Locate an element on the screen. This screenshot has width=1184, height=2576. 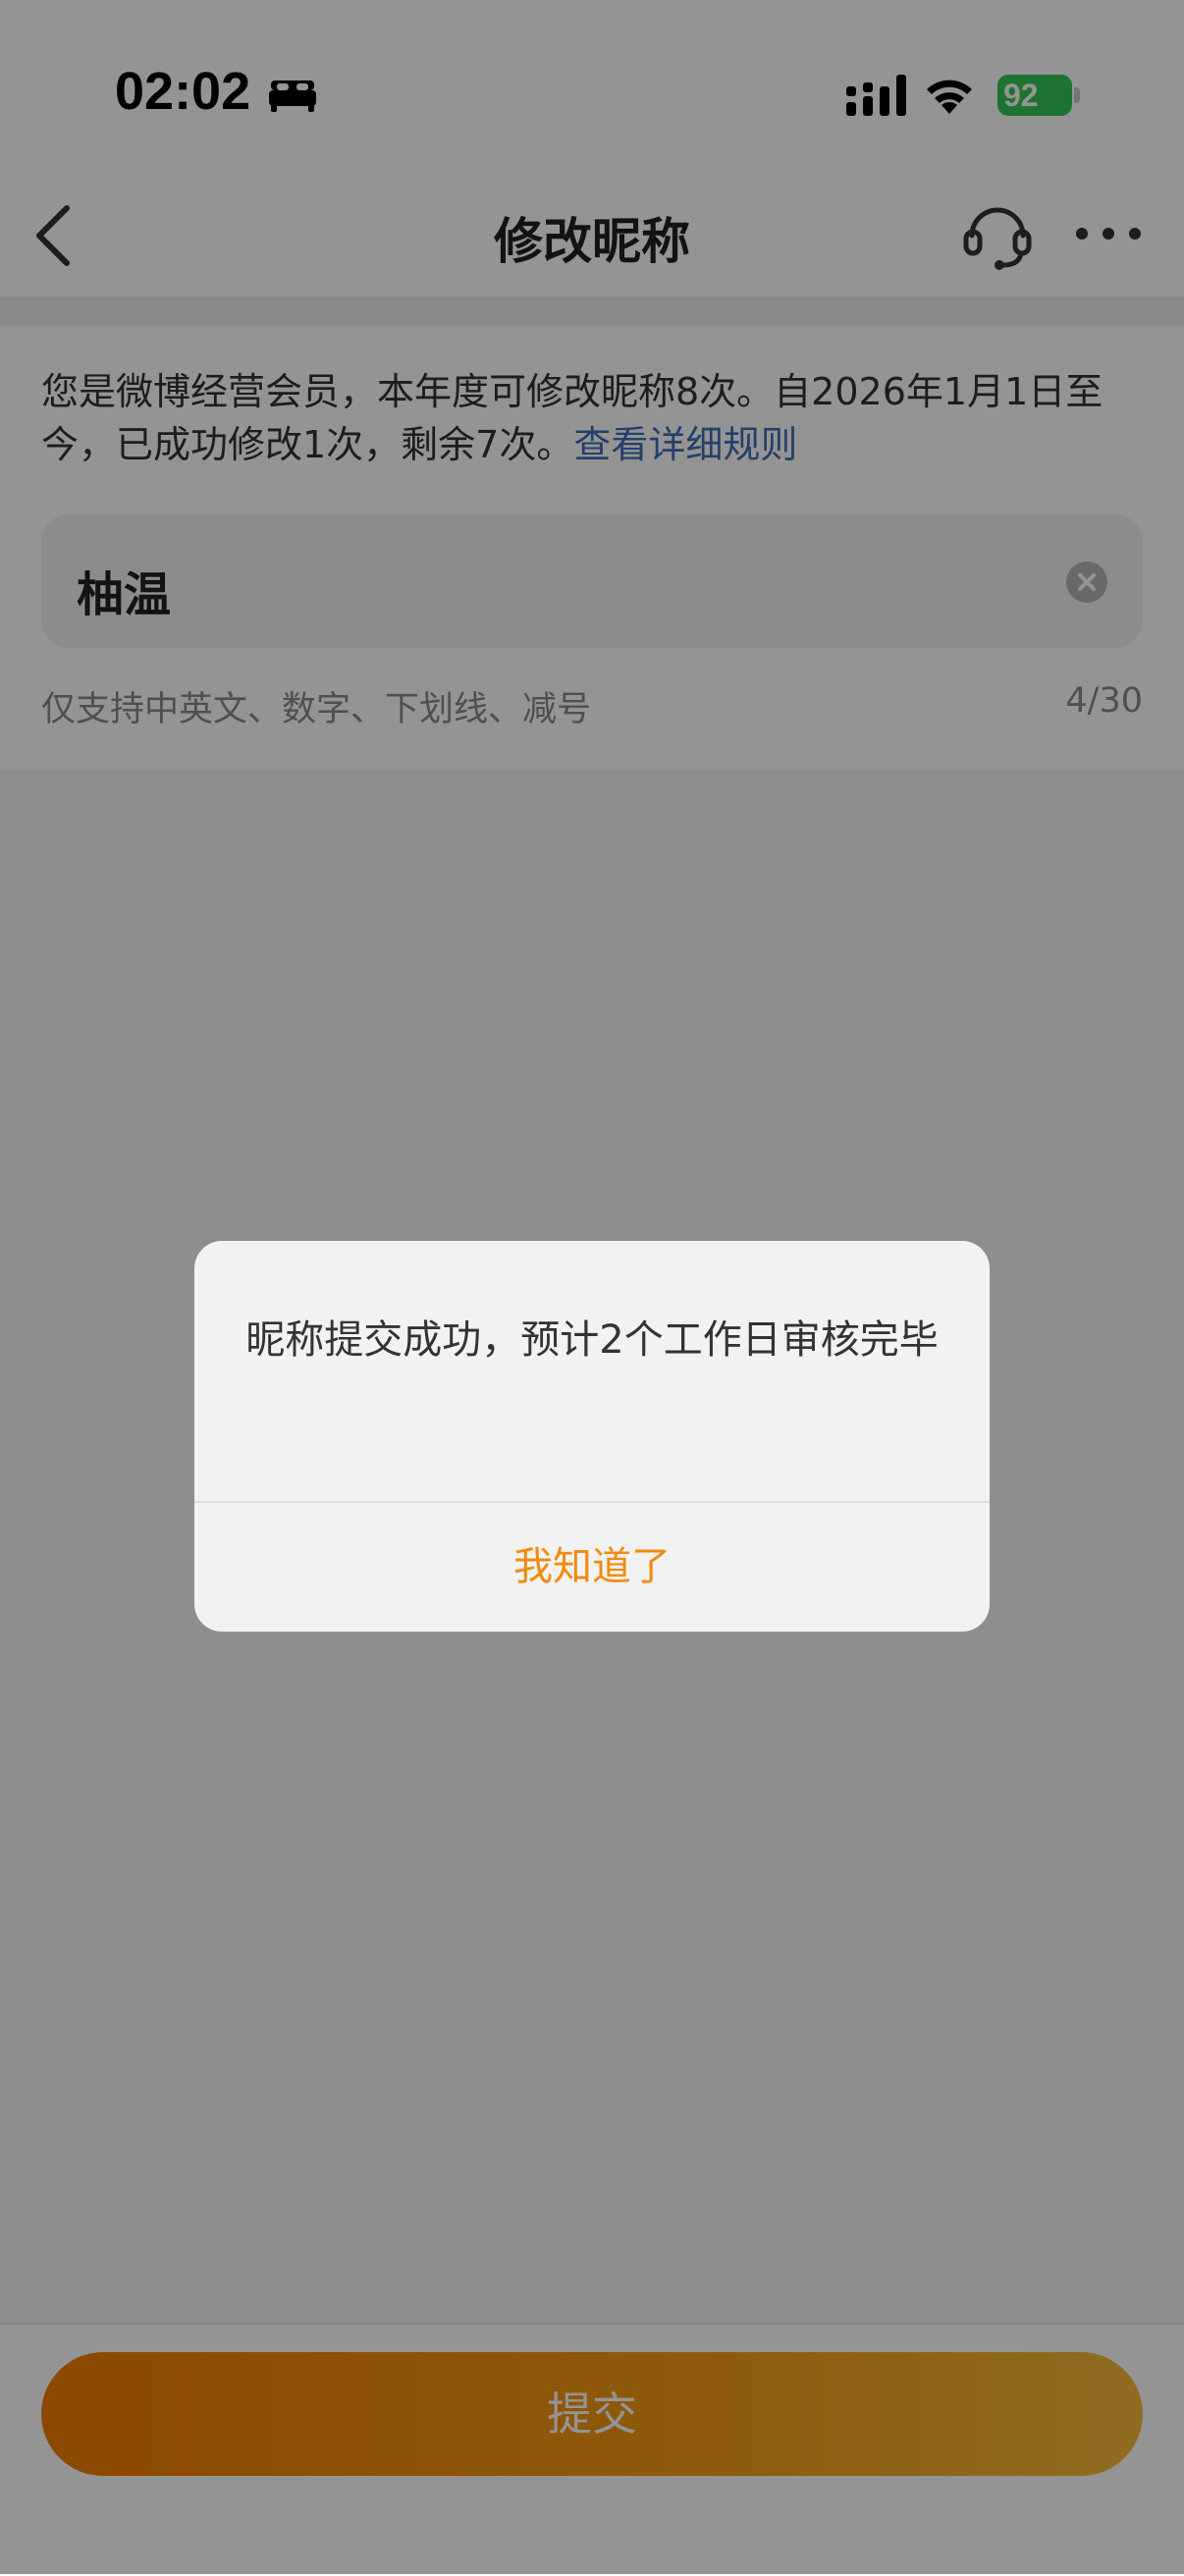
confirm-button: 我知道了 is located at coordinates (592, 1567).